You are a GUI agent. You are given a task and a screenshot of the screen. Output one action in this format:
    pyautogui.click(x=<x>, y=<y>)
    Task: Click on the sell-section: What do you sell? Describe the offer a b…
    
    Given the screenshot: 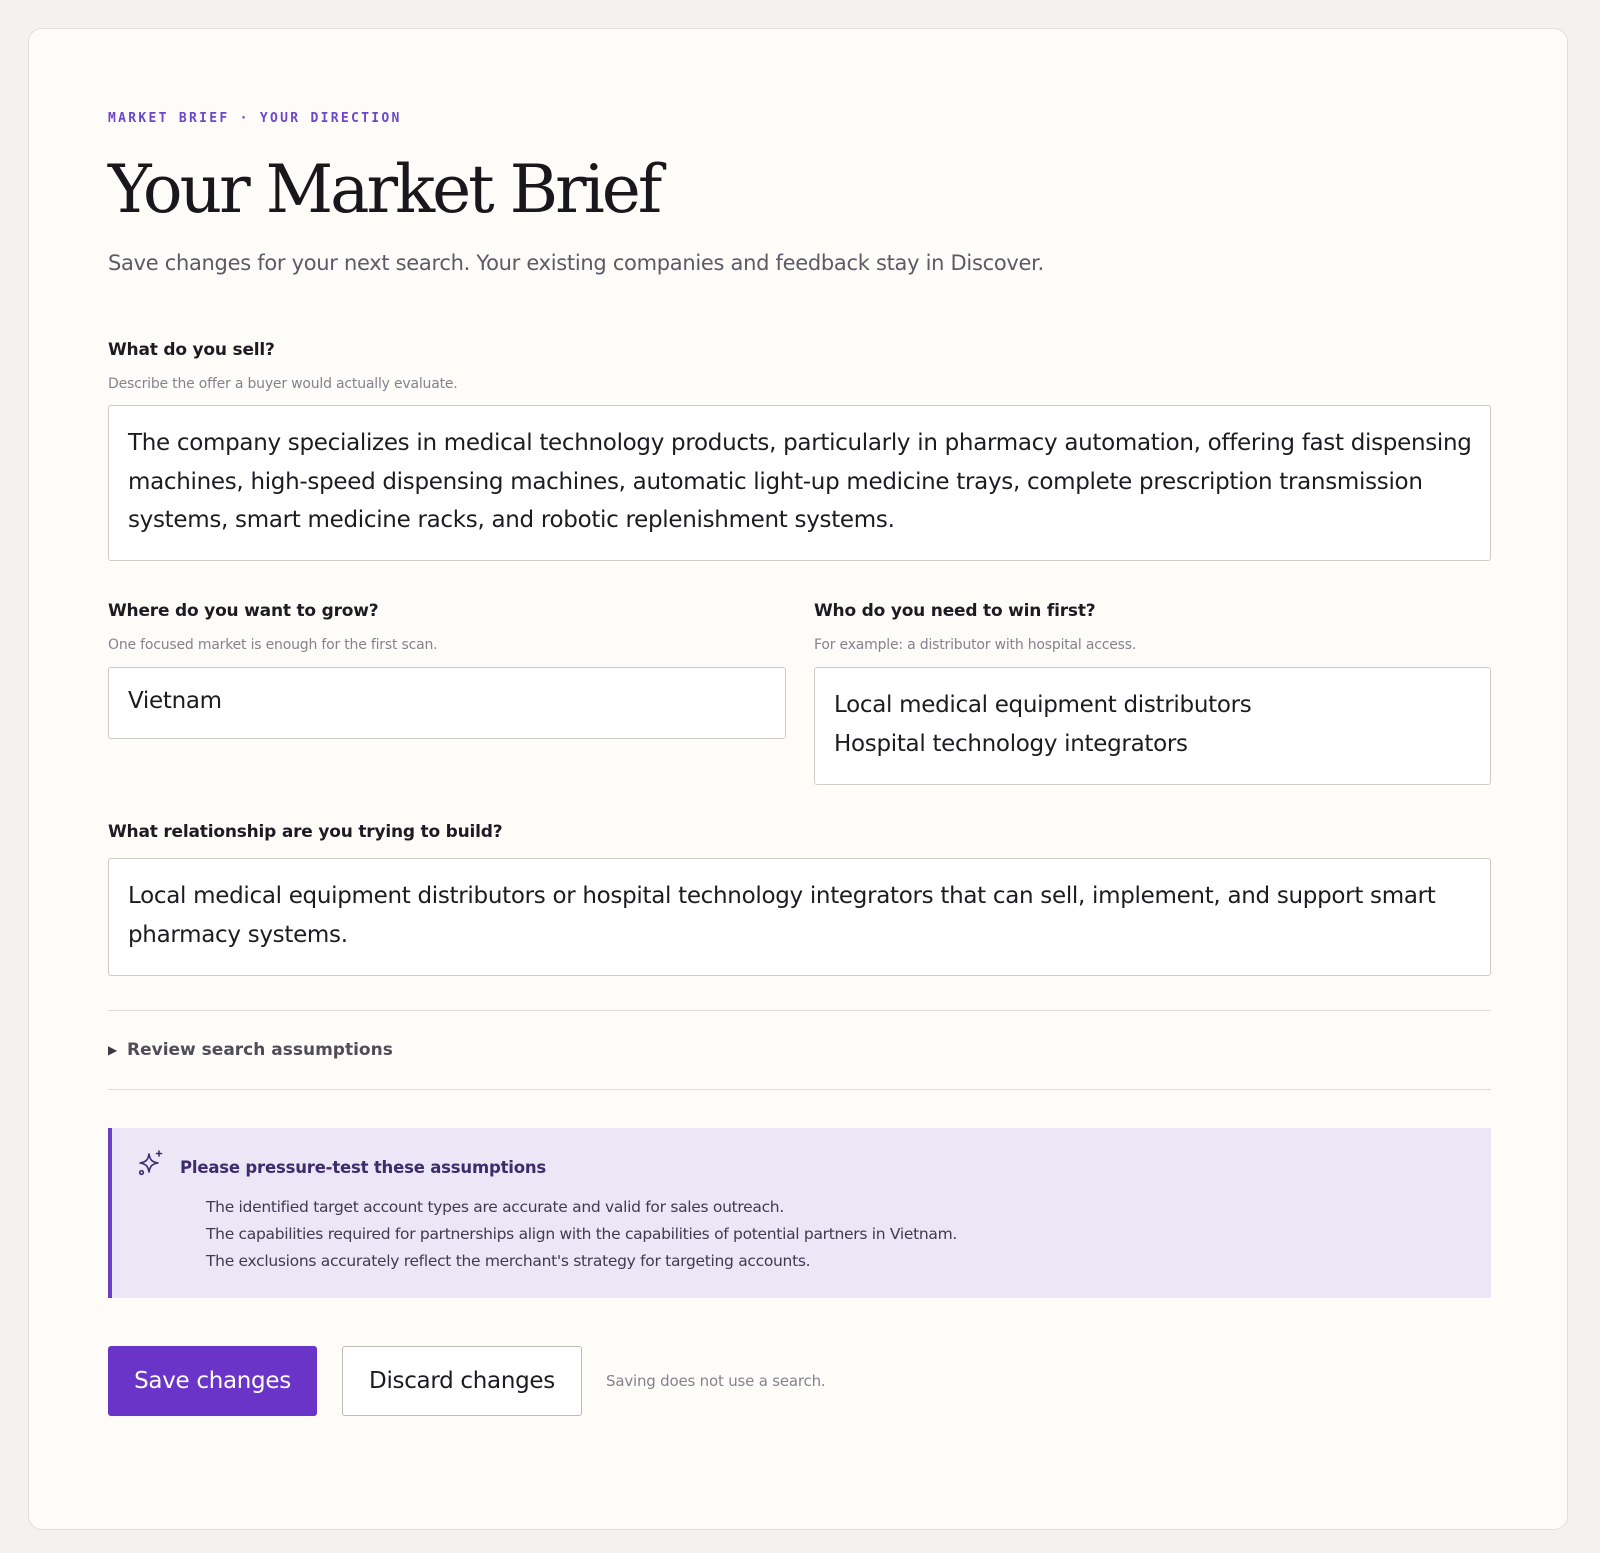 What is the action you would take?
    pyautogui.click(x=799, y=449)
    